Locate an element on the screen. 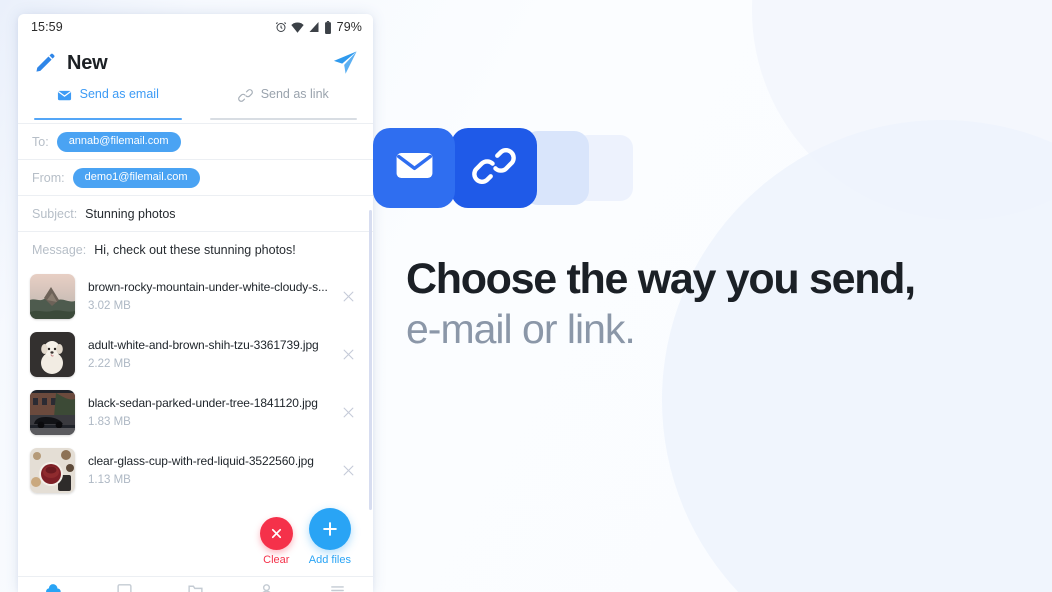 This screenshot has height=592, width=1052. tab-underline-inactive is located at coordinates (283, 118).